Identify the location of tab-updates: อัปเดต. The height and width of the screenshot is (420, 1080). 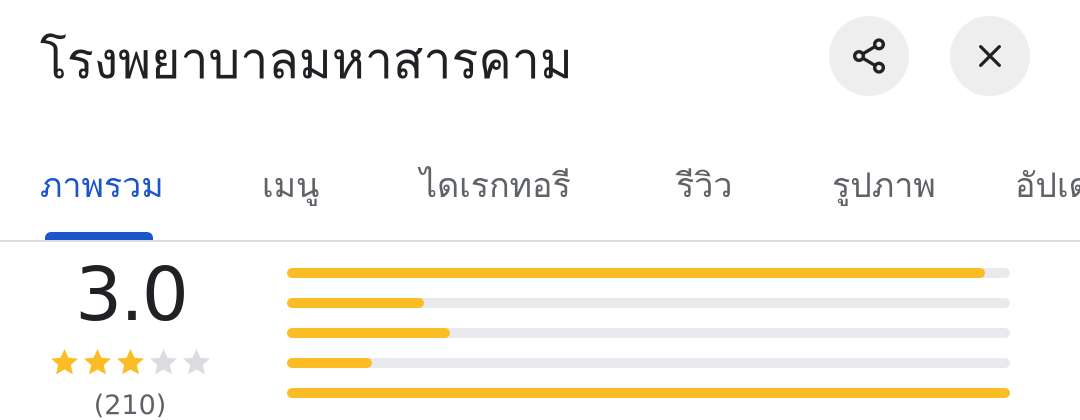
(1047, 185).